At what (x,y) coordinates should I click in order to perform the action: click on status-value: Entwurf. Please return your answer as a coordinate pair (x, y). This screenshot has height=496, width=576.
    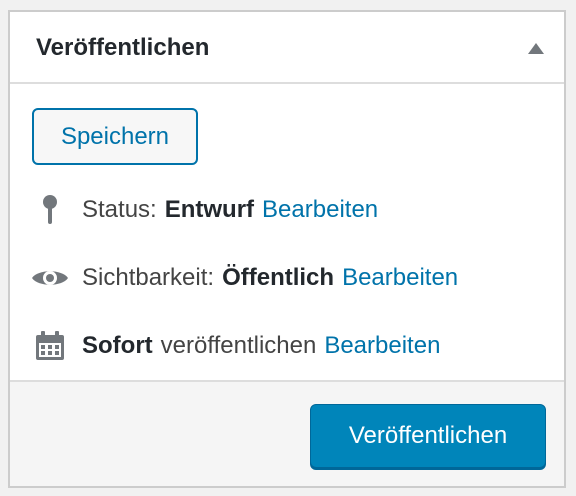
    Looking at the image, I should click on (209, 209).